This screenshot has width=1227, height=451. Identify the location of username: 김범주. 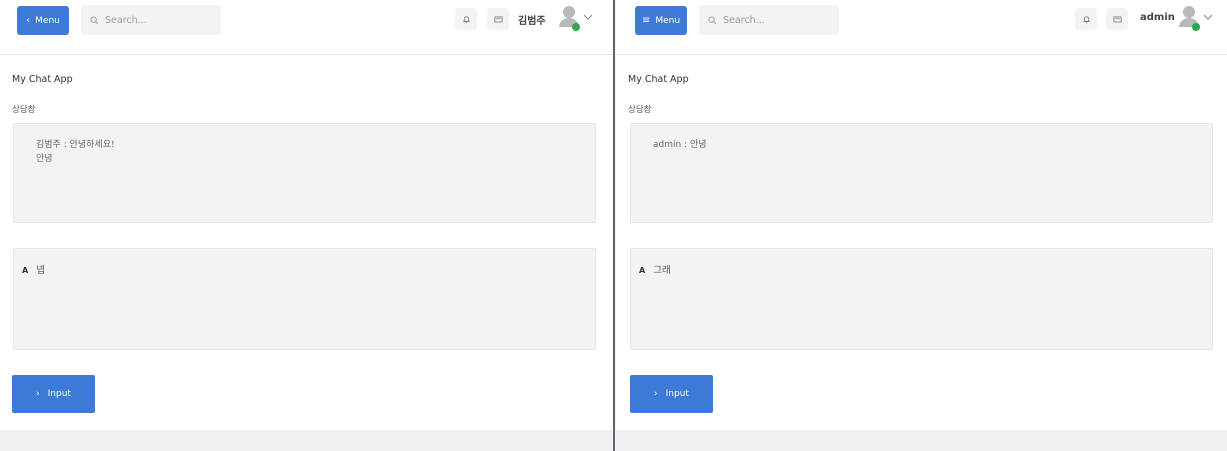
(532, 21).